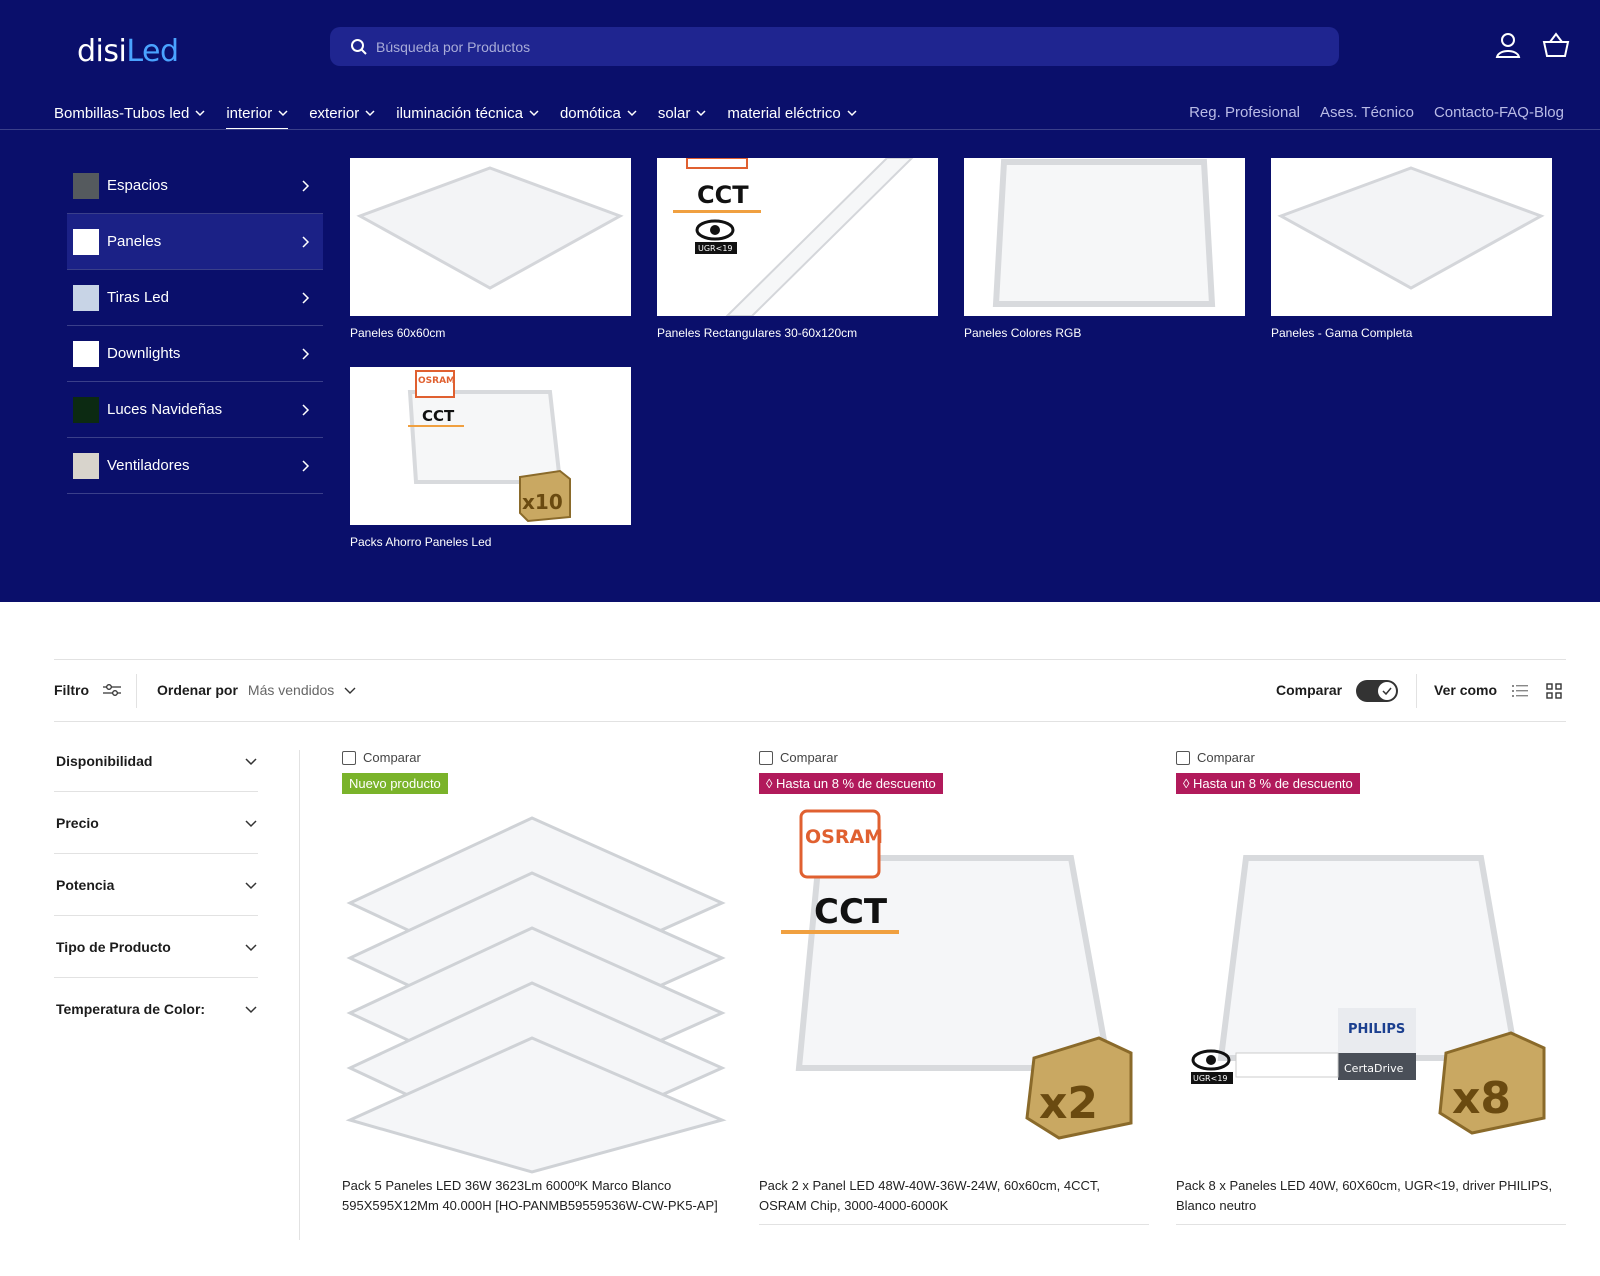 The width and height of the screenshot is (1600, 1276). Describe the element at coordinates (1374, 1068) in the screenshot. I see `certadrive-text: CertaDrive` at that location.